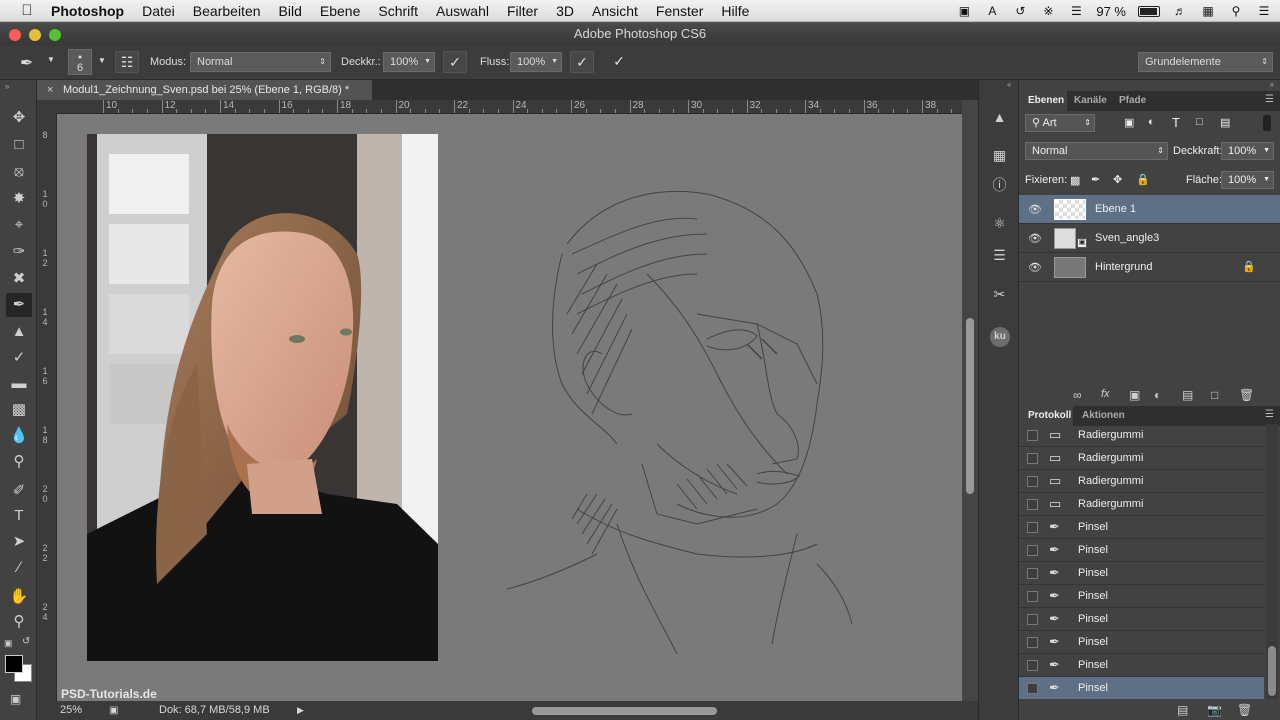  Describe the element at coordinates (1182, 710) in the screenshot. I see `new-document-from-state-icon: ▤` at that location.